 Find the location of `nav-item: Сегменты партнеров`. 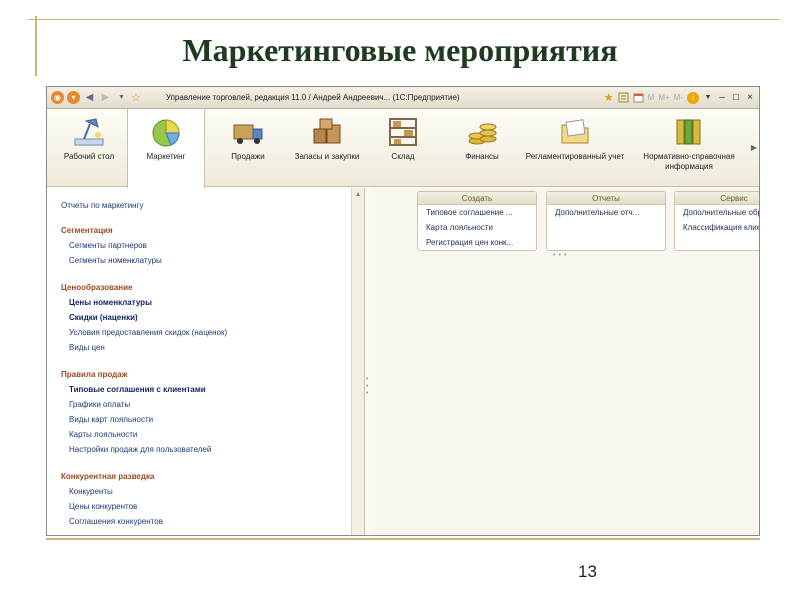

nav-item: Сегменты партнеров is located at coordinates (108, 245).